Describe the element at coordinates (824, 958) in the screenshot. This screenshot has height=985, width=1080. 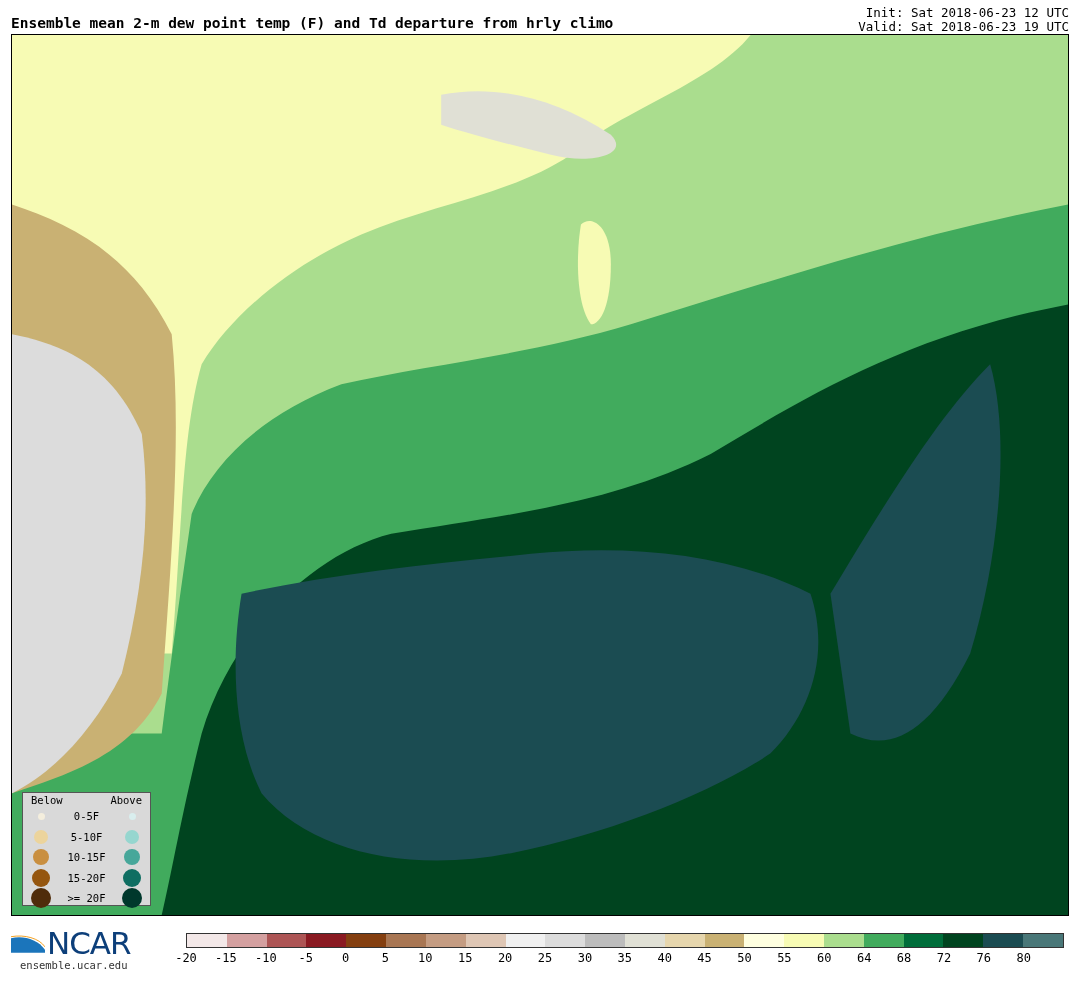
I see `tick-label: 60` at that location.